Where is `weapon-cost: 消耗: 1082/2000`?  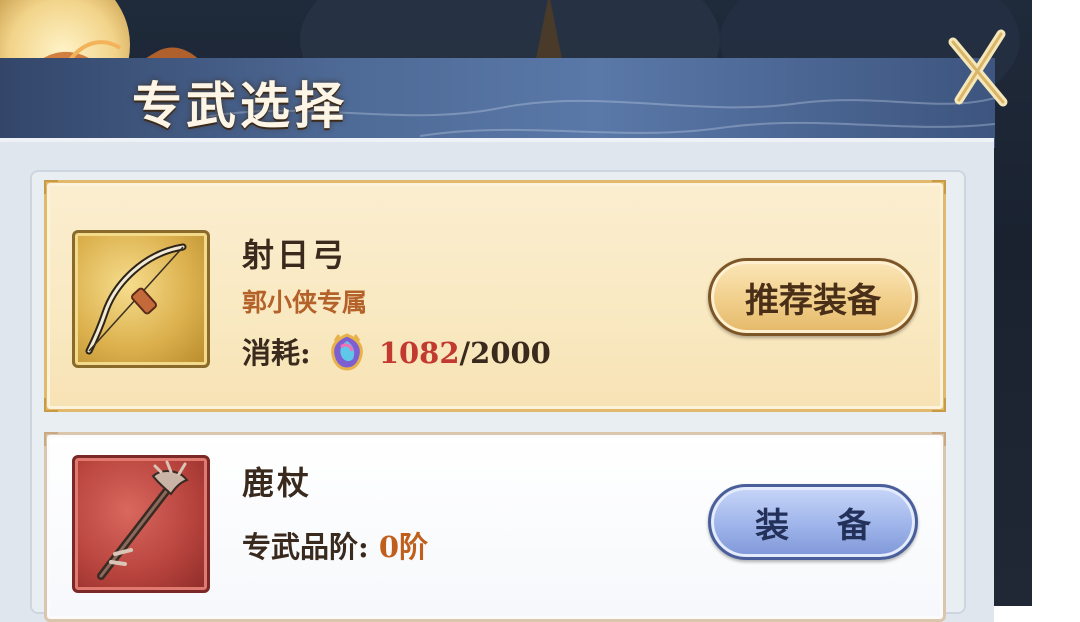
weapon-cost: 消耗: 1082/2000 is located at coordinates (396, 351).